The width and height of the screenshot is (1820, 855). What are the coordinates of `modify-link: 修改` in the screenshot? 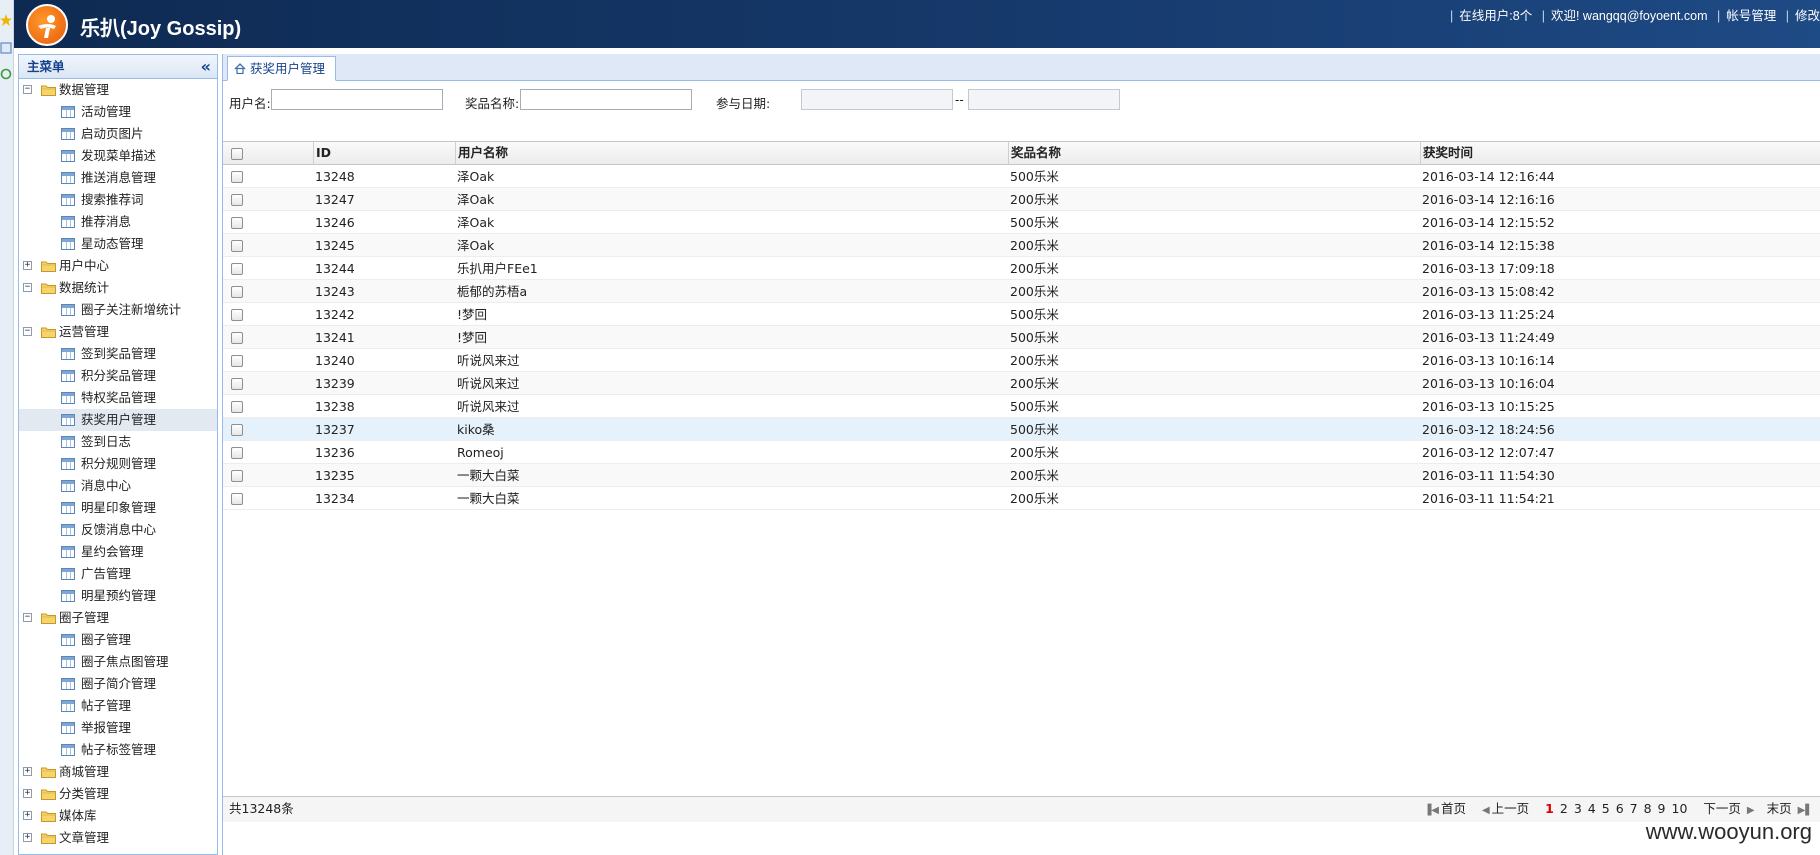 It's located at (1807, 16).